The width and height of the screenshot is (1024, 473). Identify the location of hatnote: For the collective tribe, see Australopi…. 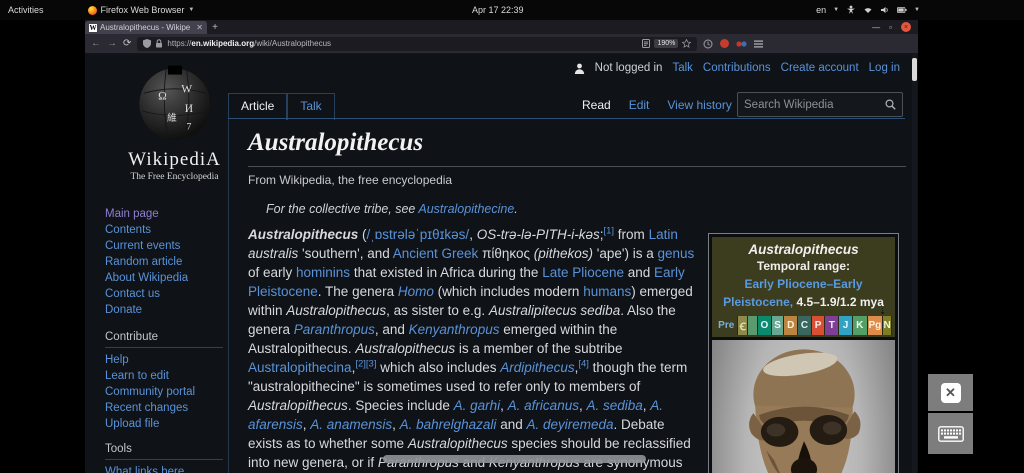
(392, 209).